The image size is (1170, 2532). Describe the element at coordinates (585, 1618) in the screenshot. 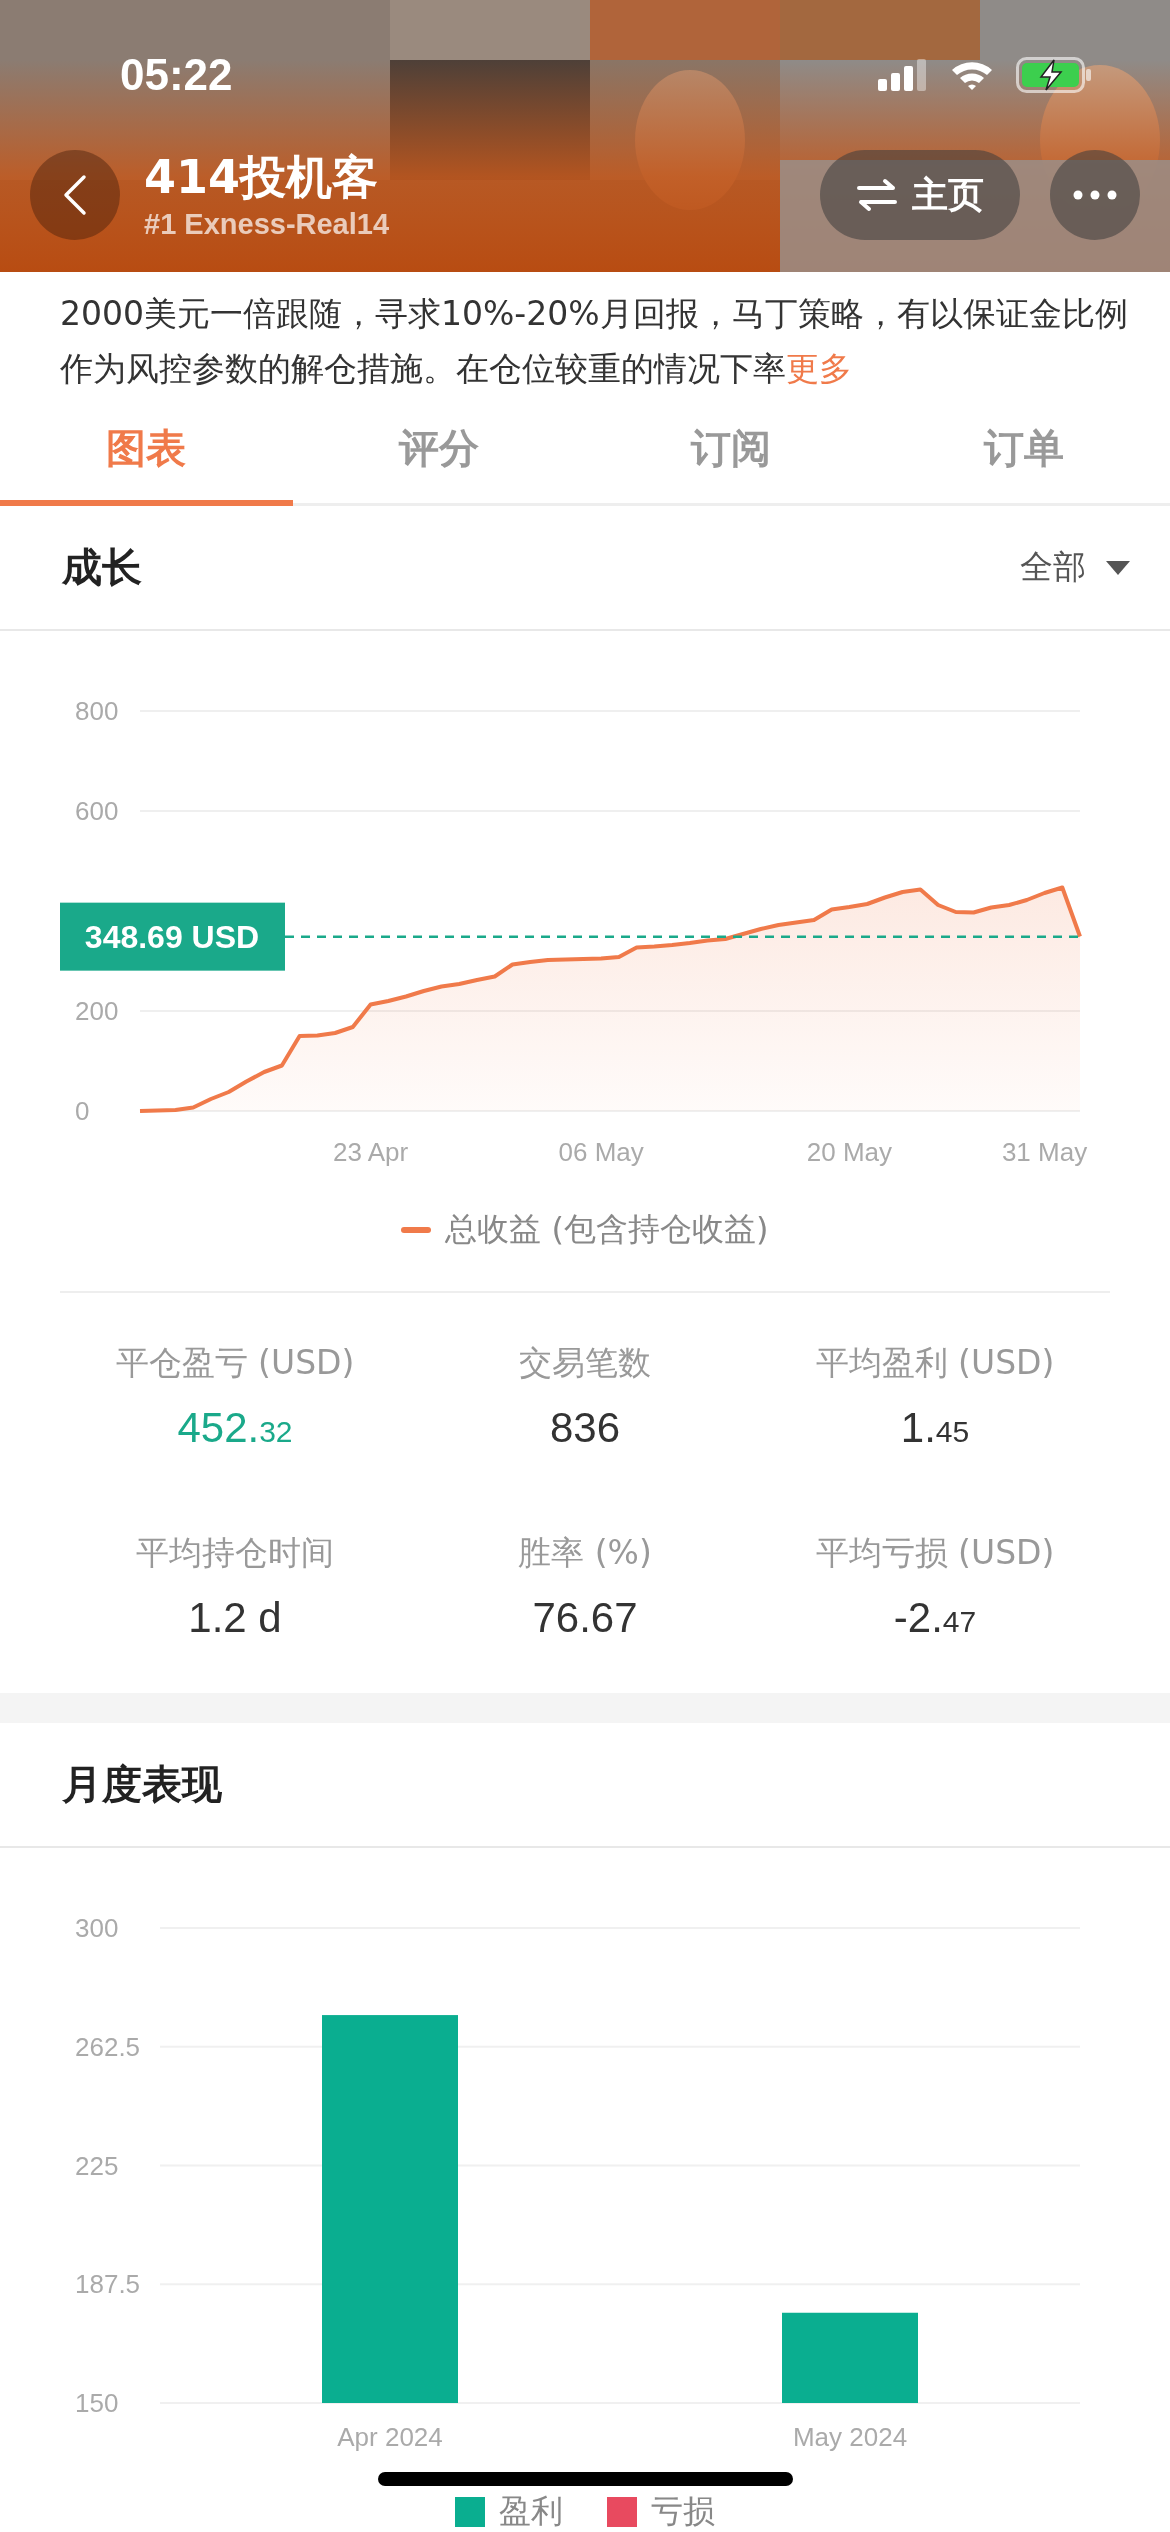

I see `stat-value: 76.67` at that location.